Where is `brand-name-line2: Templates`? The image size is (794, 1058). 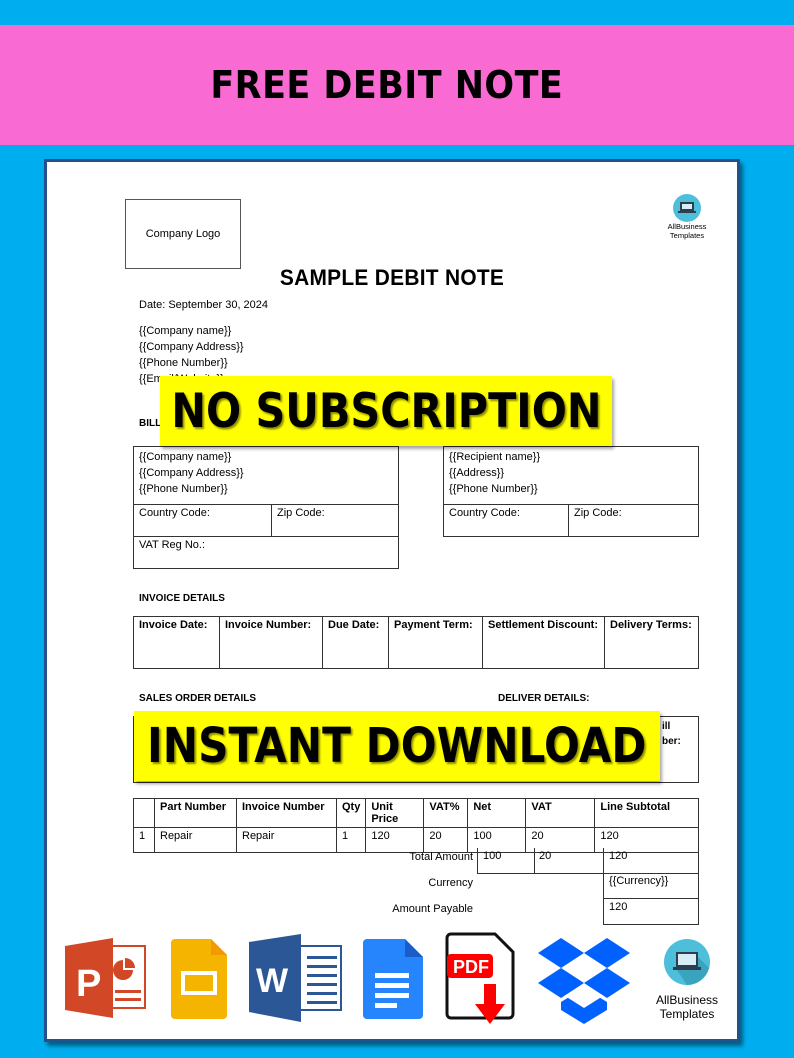
brand-name-line2: Templates is located at coordinates (687, 235).